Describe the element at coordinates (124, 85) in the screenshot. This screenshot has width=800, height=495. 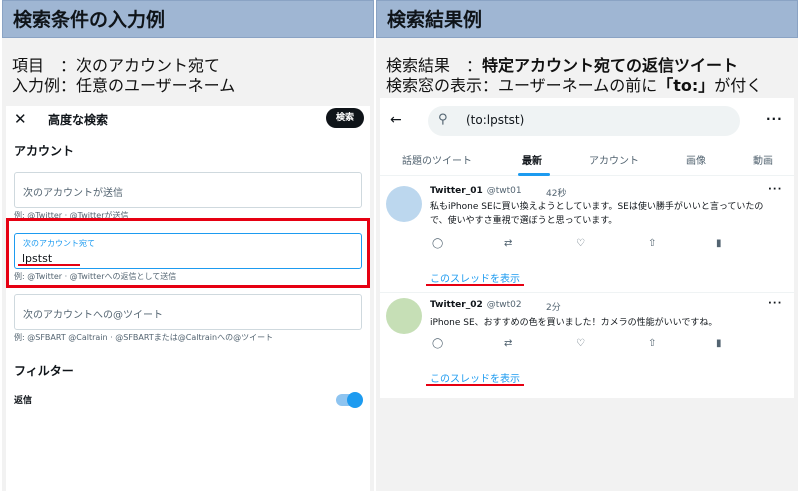
I see `left-caption-line2: 入力例：任意のユーザーネーム` at that location.